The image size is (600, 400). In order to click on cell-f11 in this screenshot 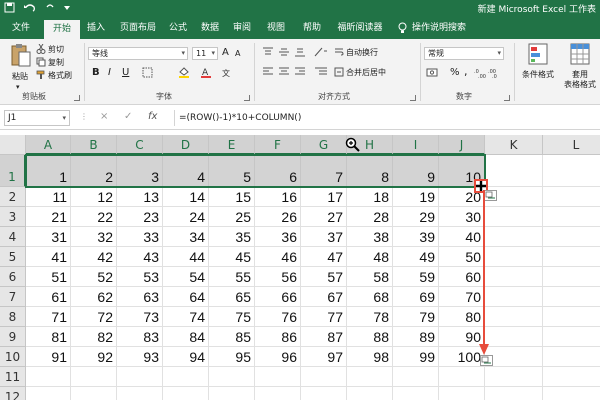, I will do `click(278, 377)`.